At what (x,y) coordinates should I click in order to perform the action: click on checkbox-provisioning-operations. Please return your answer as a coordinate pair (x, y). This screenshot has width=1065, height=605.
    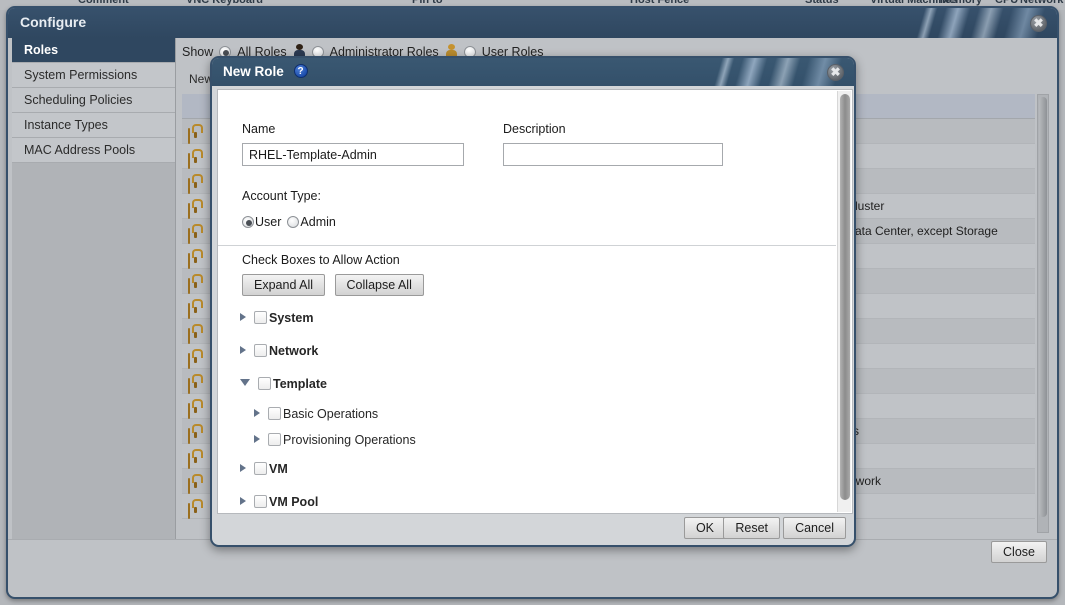
    Looking at the image, I should click on (274, 439).